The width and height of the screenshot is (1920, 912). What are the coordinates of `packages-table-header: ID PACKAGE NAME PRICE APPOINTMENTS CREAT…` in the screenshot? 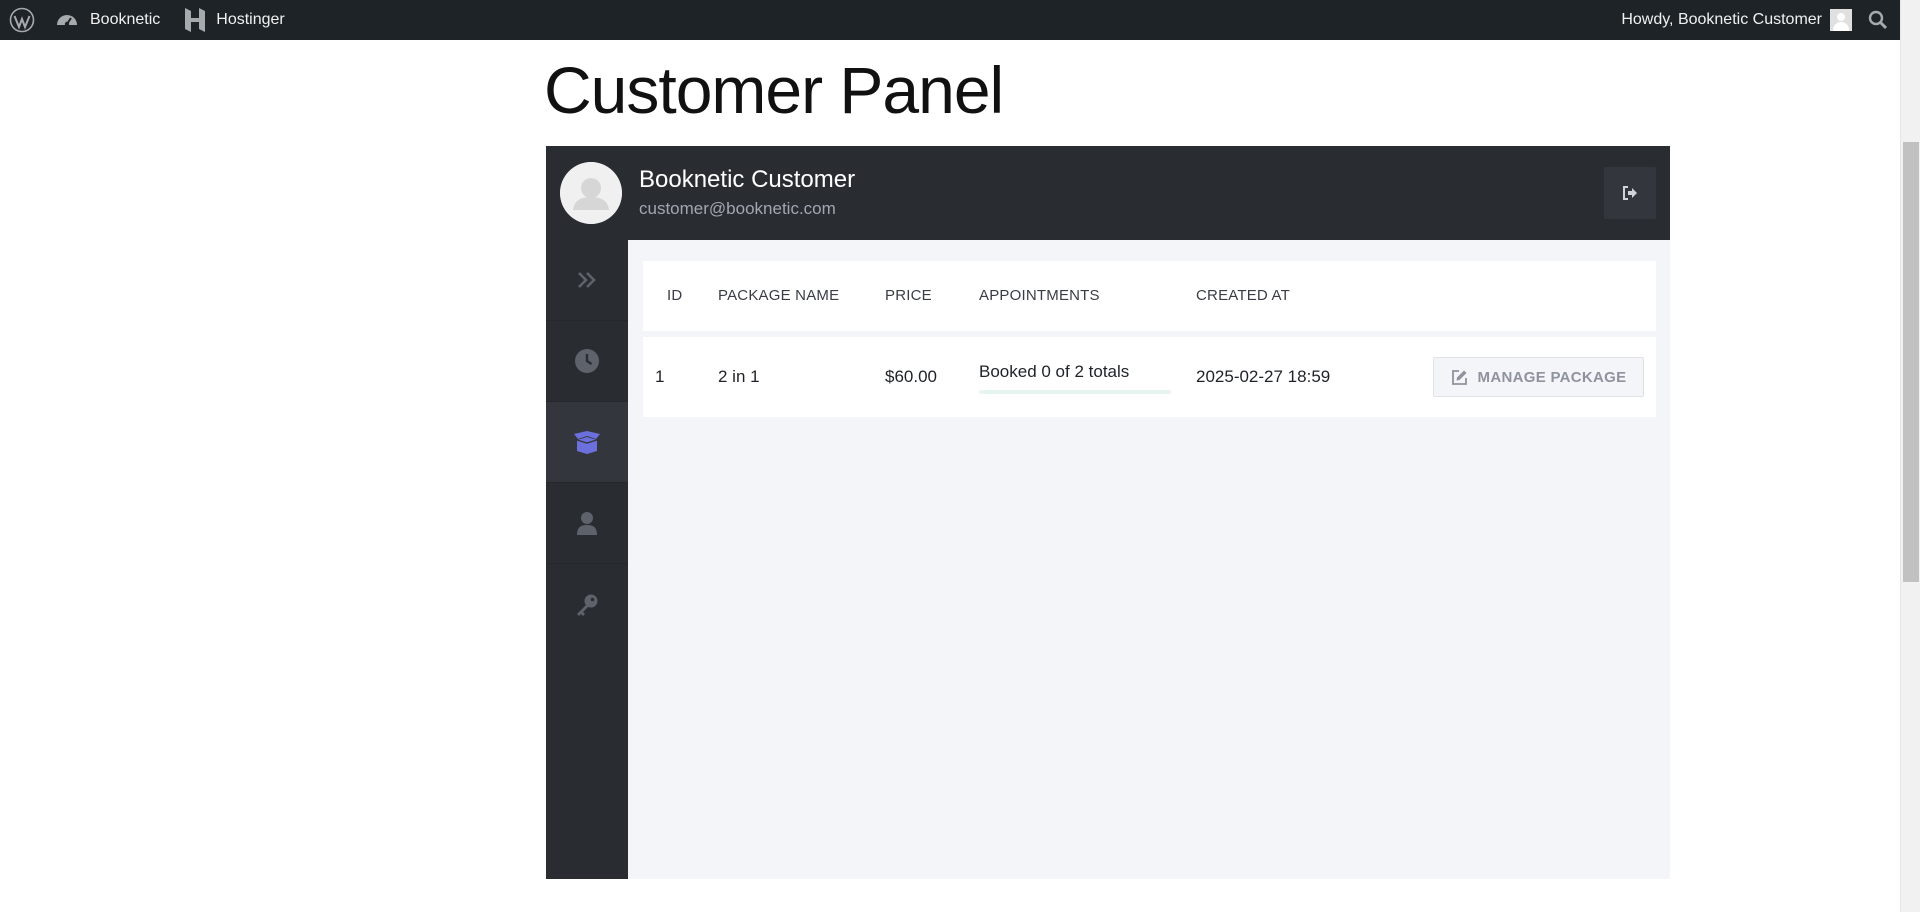 It's located at (1149, 296).